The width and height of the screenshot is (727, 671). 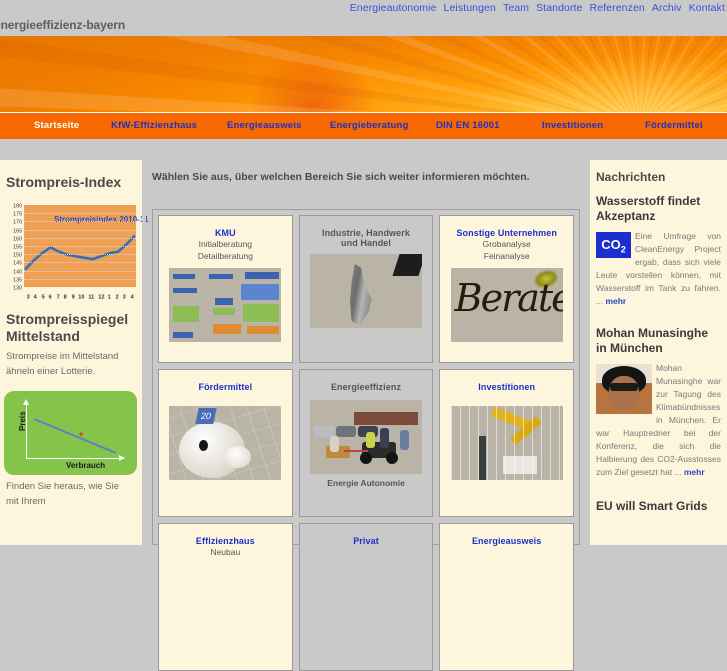 I want to click on tile-industrie-subtitle: und Handel, so click(x=366, y=243).